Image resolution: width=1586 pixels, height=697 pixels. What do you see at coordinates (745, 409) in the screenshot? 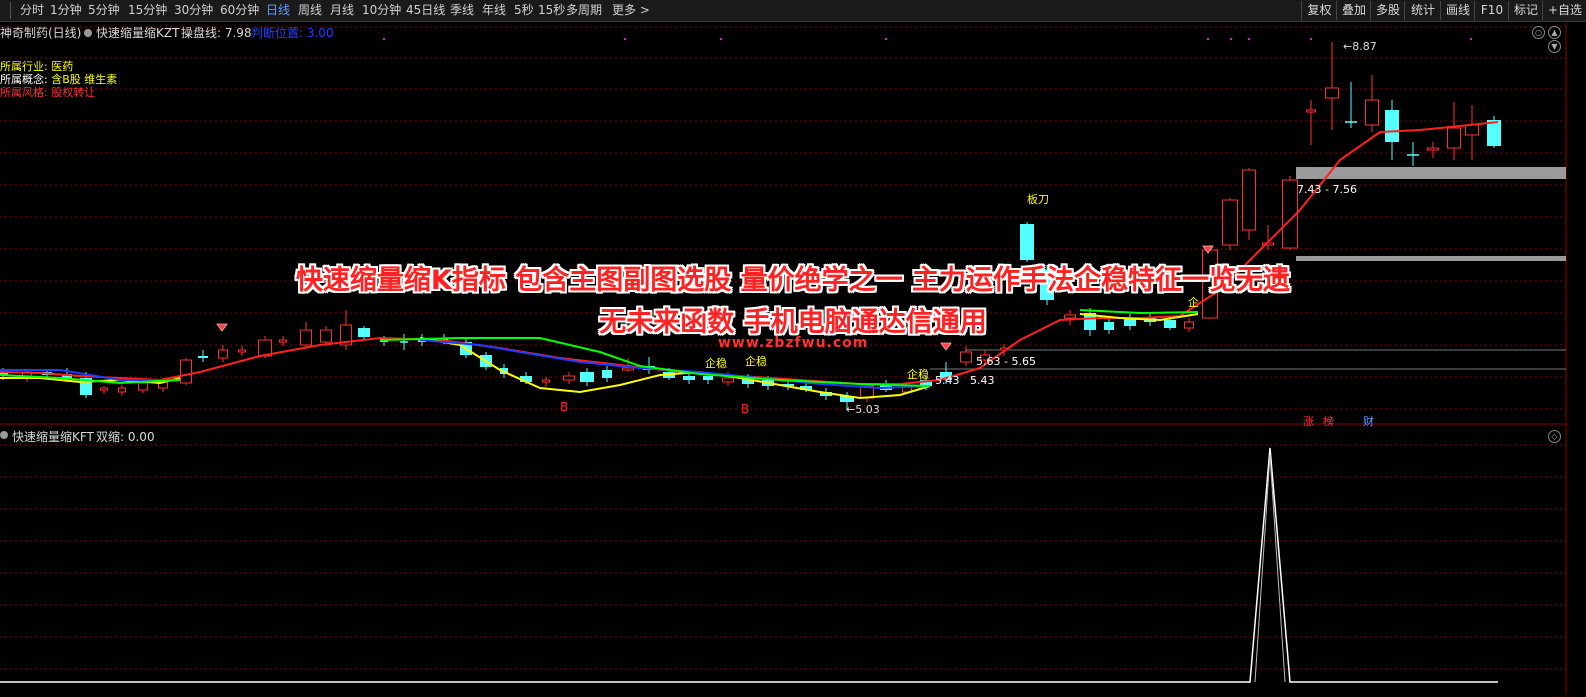
I see `buy-signal-b-2: B` at bounding box center [745, 409].